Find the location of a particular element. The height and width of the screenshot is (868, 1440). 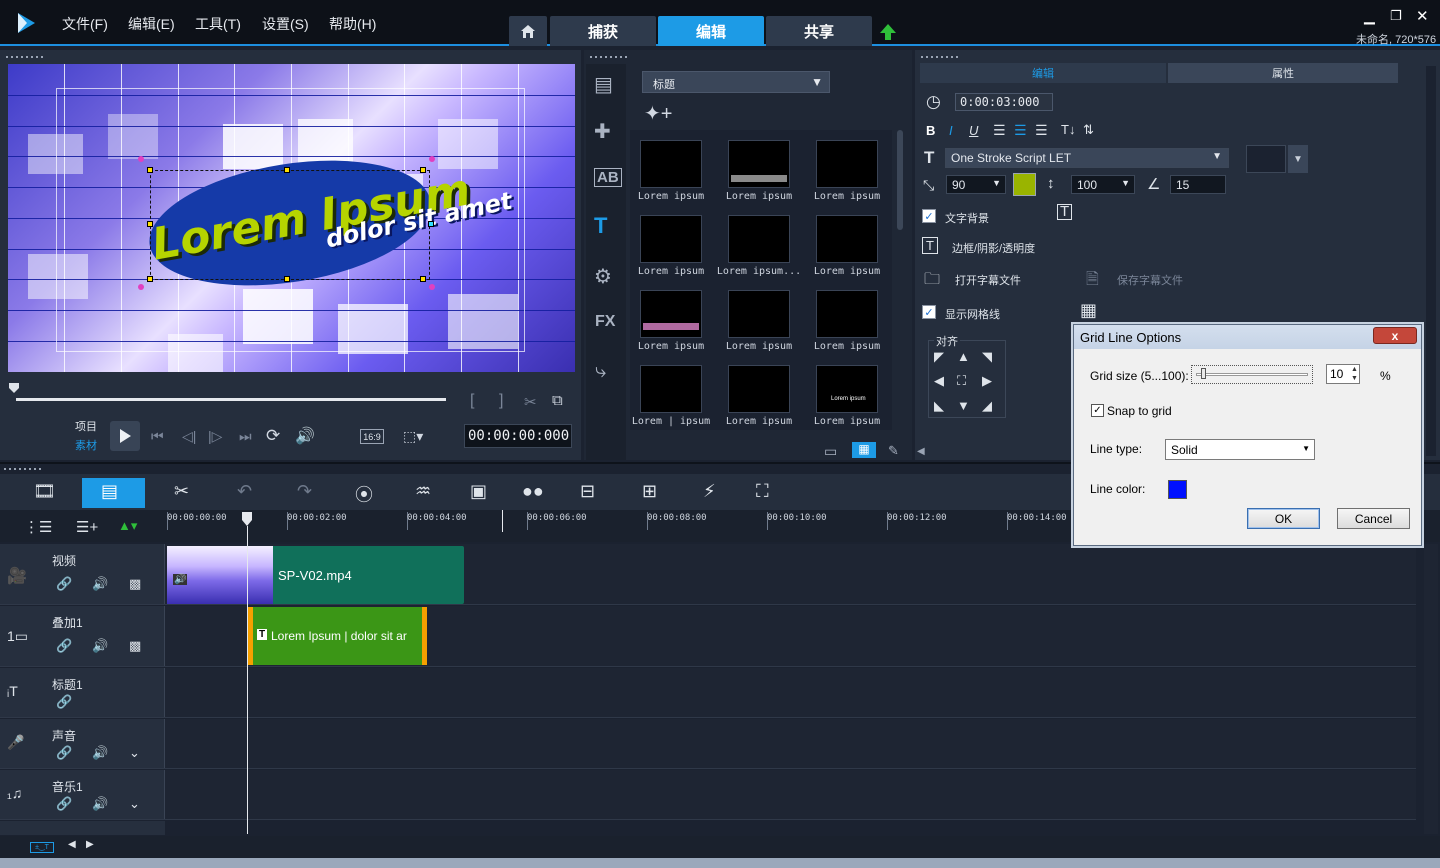

snap-to-grid-label: Snap to grid is located at coordinates (1139, 411).